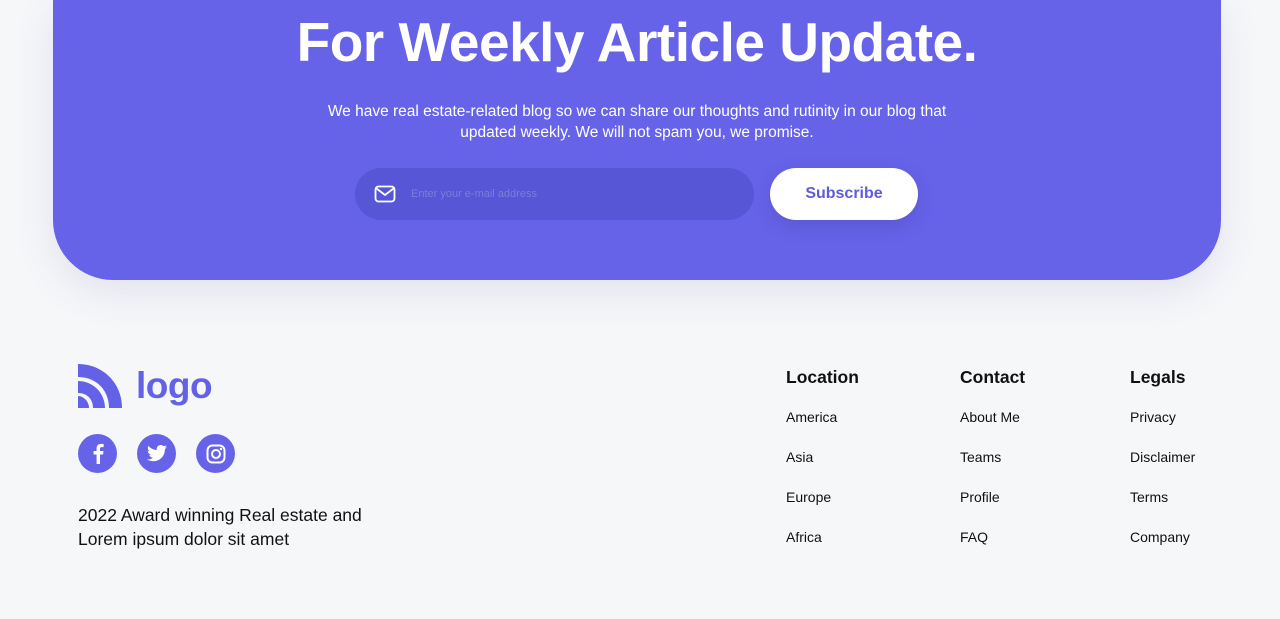  I want to click on newsletter-title: For Weekly Article Update., so click(637, 42).